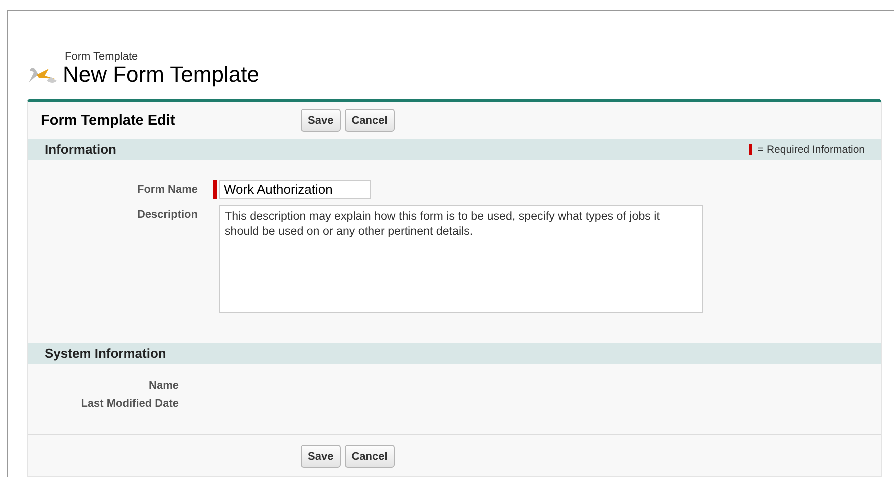 Image resolution: width=894 pixels, height=477 pixels. Describe the element at coordinates (750, 149) in the screenshot. I see `required-icon` at that location.